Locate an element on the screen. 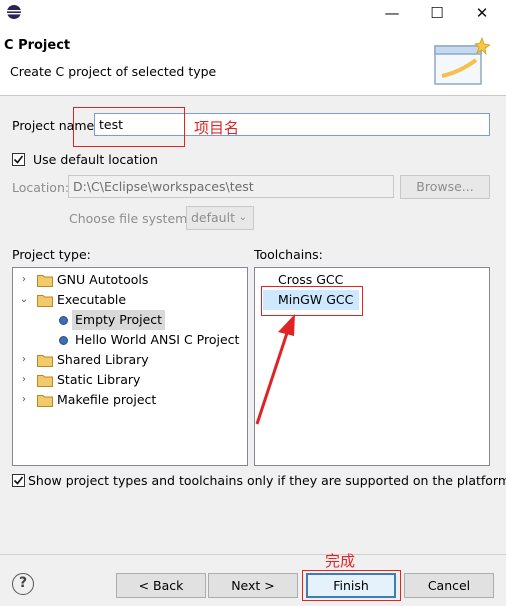 This screenshot has width=506, height=606. new-project-wizard-icon is located at coordinates (462, 60).